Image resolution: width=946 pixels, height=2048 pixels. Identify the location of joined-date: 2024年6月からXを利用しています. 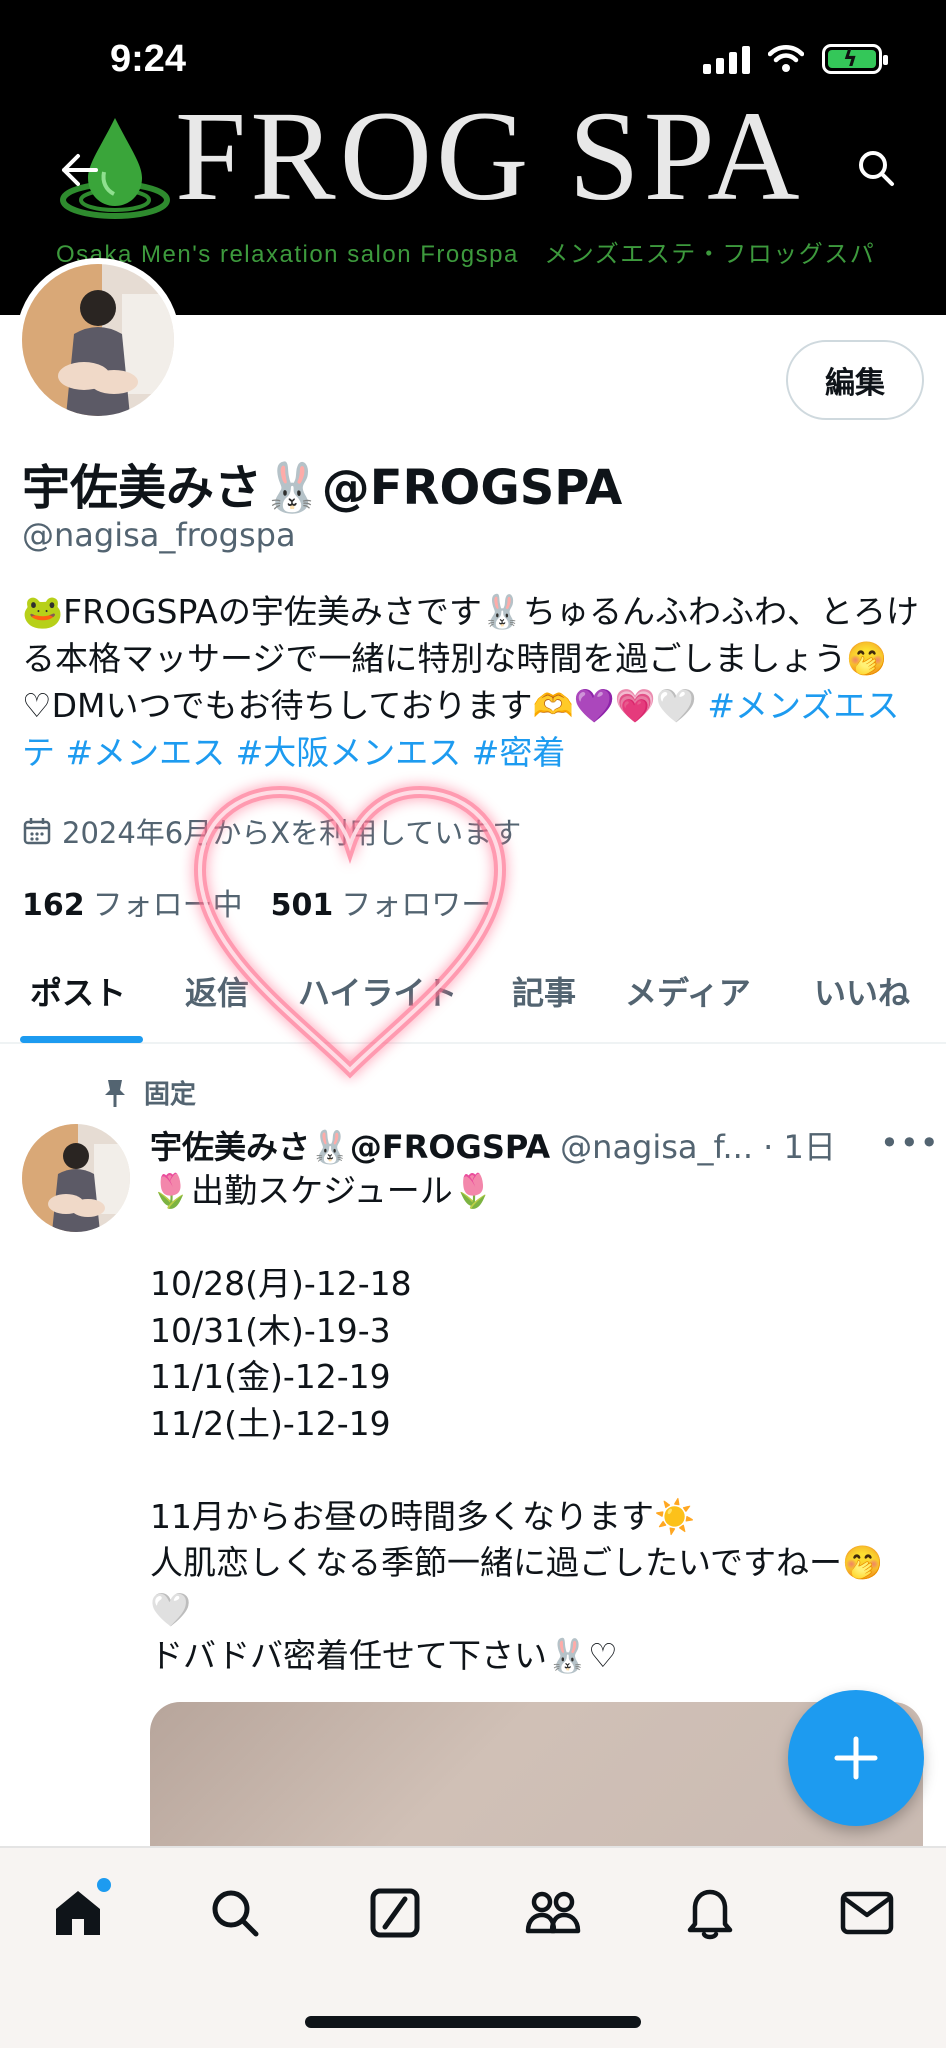
(271, 831).